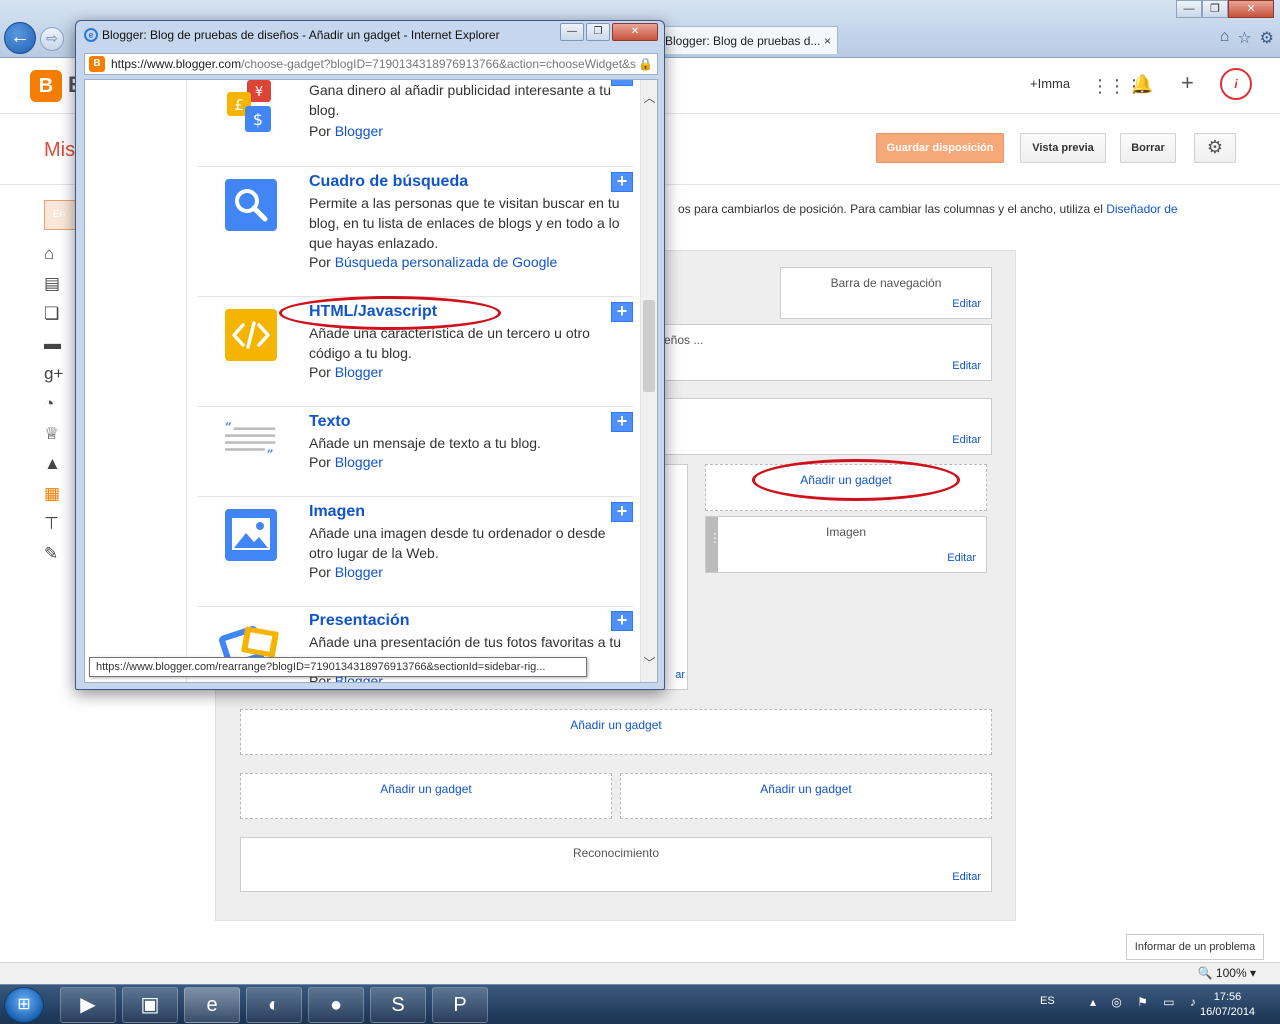 The height and width of the screenshot is (1024, 1280). I want to click on popup-maximize-button: ❐, so click(598, 32).